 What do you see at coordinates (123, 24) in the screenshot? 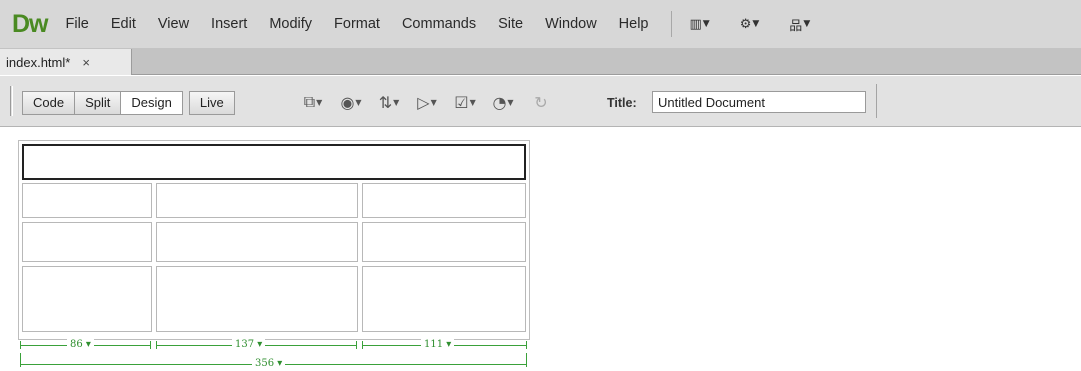
I see `menu-edit: Edit` at bounding box center [123, 24].